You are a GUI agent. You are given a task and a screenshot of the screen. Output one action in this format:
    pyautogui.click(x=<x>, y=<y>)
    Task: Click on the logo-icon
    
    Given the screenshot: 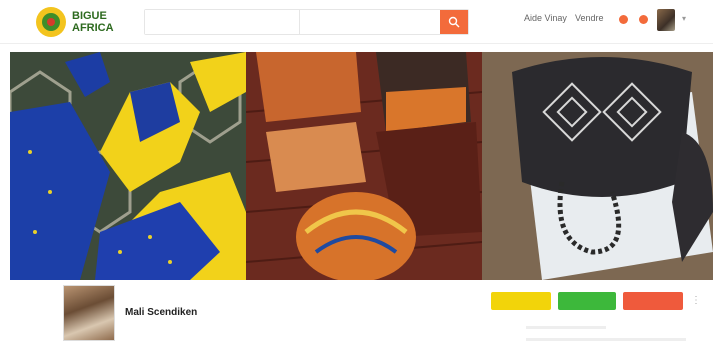 What is the action you would take?
    pyautogui.click(x=51, y=22)
    